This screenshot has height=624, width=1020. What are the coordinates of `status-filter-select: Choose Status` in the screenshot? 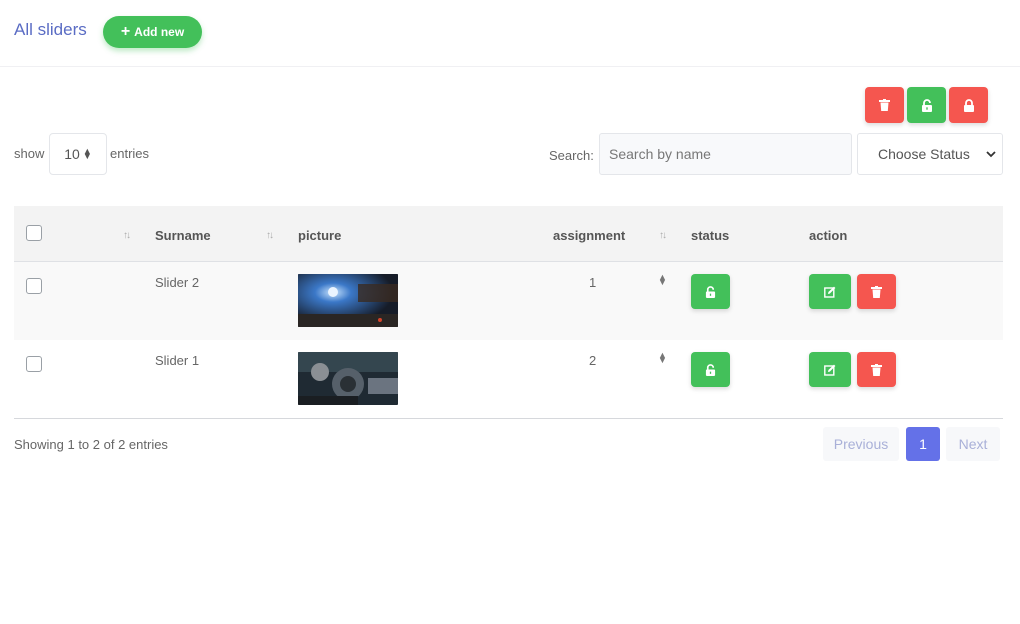 It's located at (930, 154).